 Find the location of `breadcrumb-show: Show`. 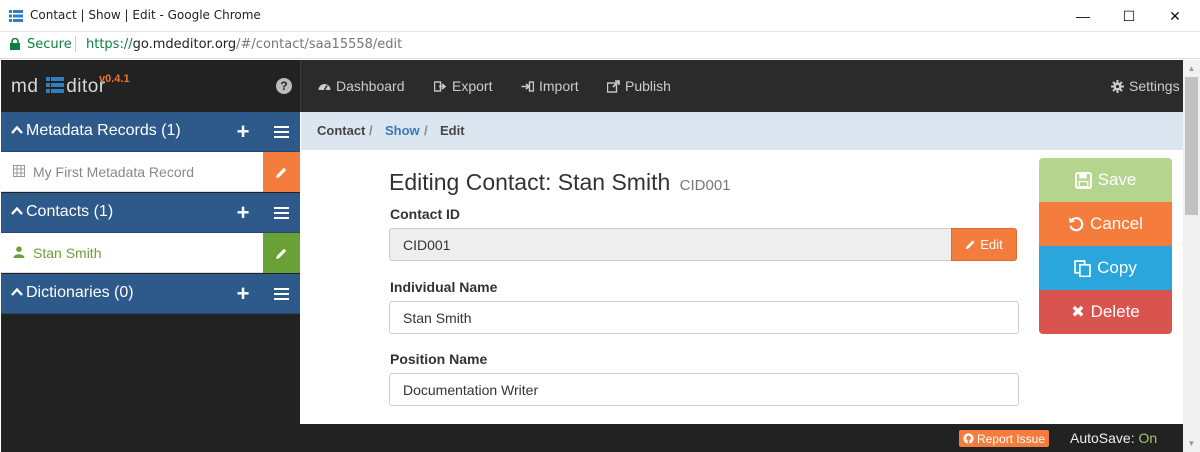

breadcrumb-show: Show is located at coordinates (402, 130).